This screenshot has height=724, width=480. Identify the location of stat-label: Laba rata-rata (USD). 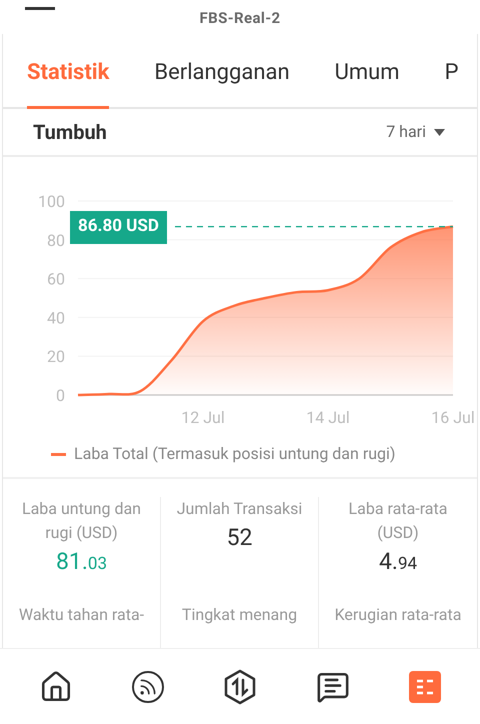
(398, 521).